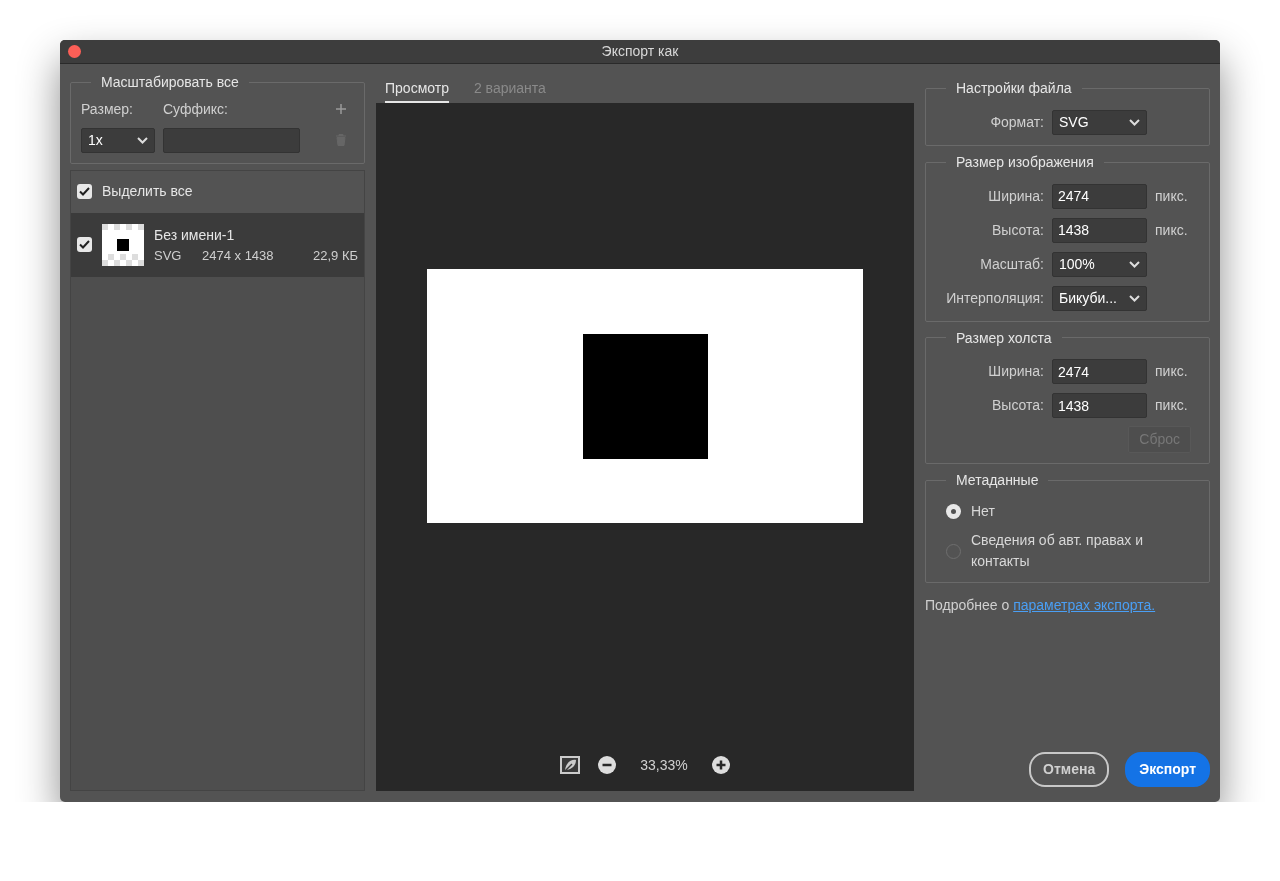 The height and width of the screenshot is (881, 1280). Describe the element at coordinates (1167, 769) in the screenshot. I see `export-button: Экспорт` at that location.